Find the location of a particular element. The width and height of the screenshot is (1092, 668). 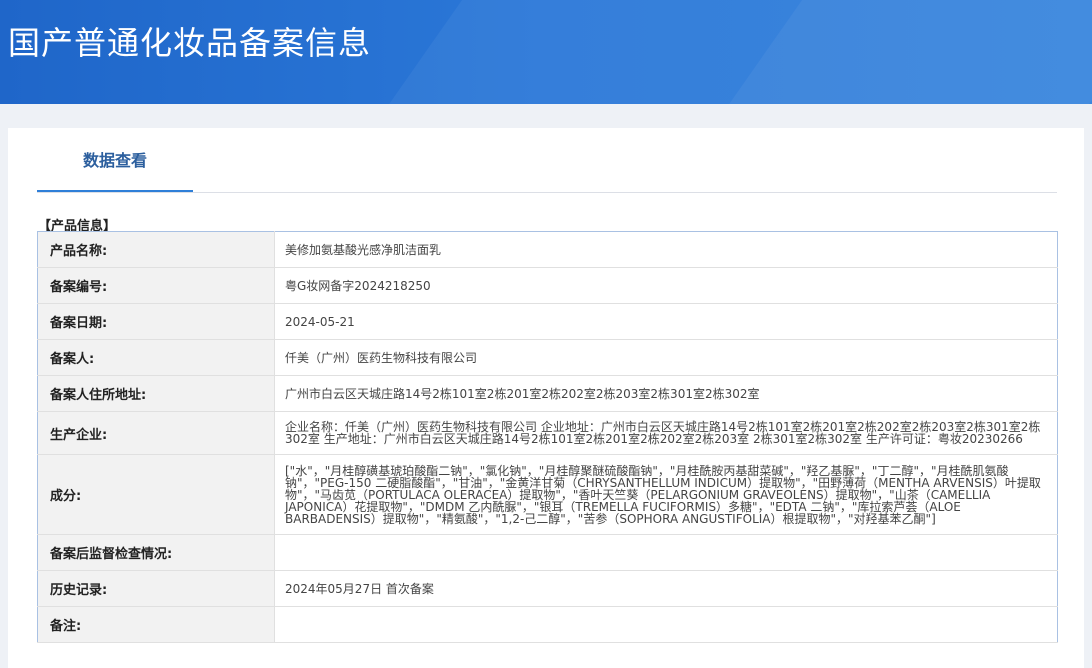

row-label: 产品名称: is located at coordinates (156, 249).